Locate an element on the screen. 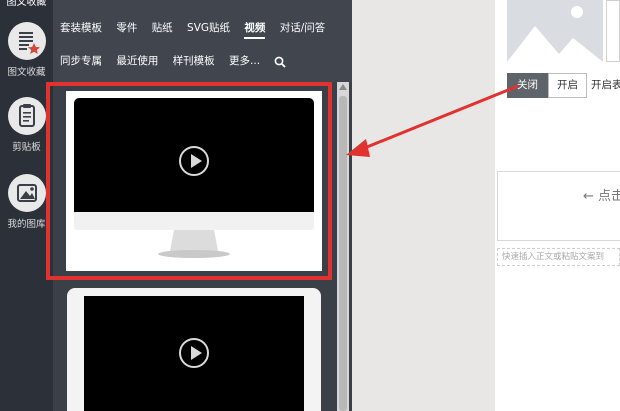 This screenshot has width=620, height=411. click-hint-text: ← 点击 is located at coordinates (601, 196).